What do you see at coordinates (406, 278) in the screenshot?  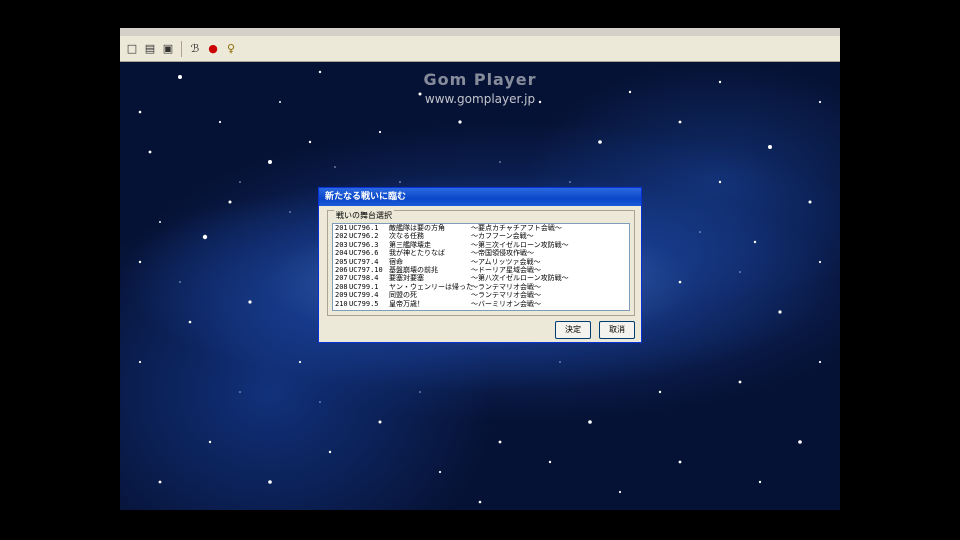 I see `row-title: 要塞対要塞` at bounding box center [406, 278].